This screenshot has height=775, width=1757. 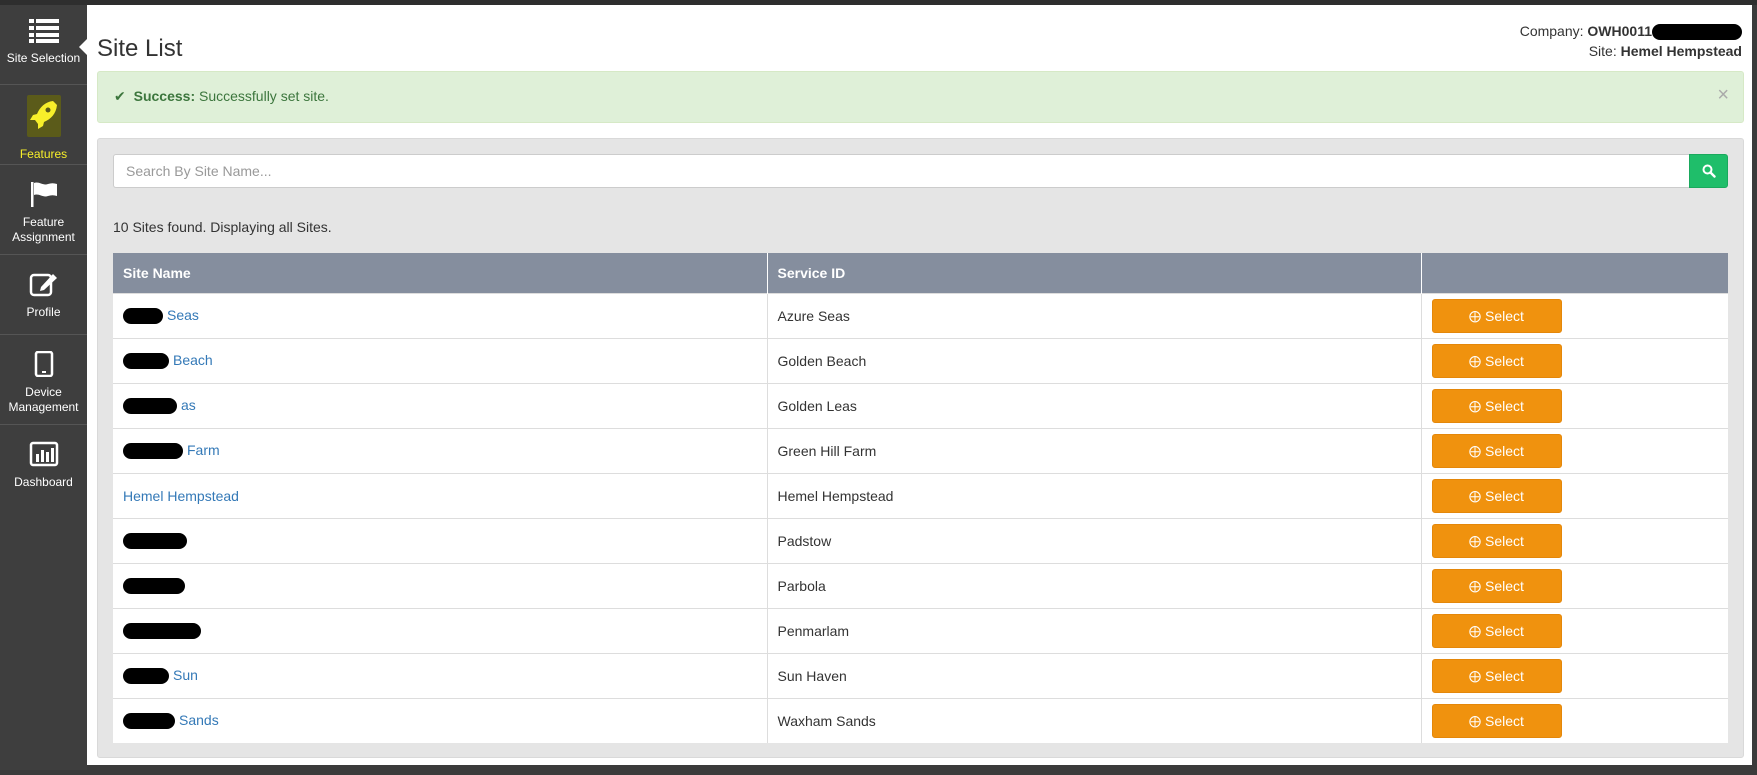 I want to click on site-value: Hemel Hempstead, so click(x=1681, y=51).